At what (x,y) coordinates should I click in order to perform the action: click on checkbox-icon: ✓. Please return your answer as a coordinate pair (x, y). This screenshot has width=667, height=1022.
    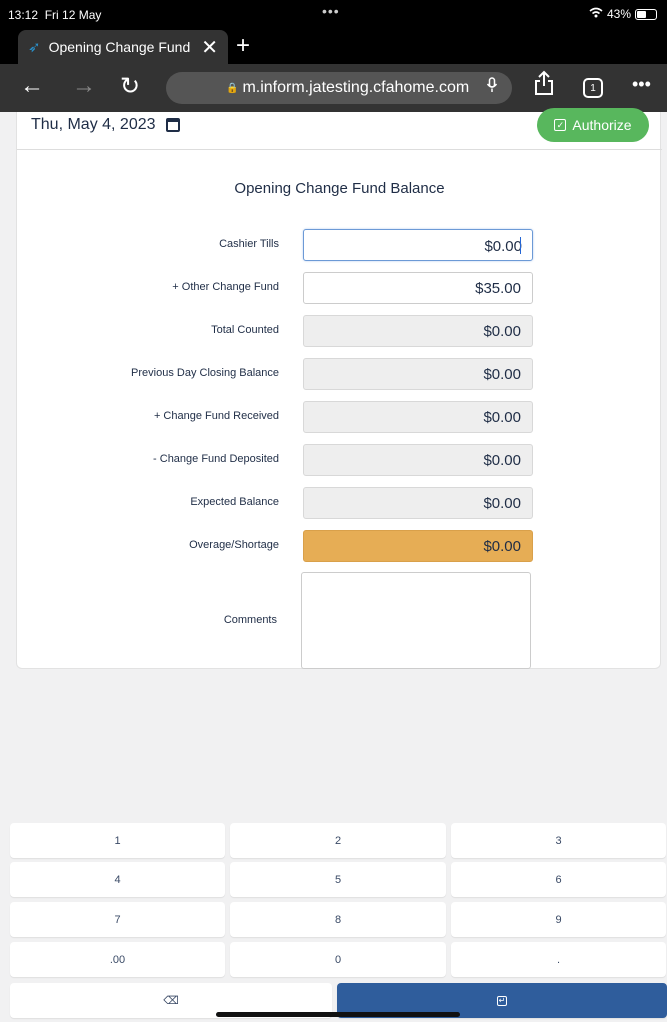
    Looking at the image, I should click on (560, 125).